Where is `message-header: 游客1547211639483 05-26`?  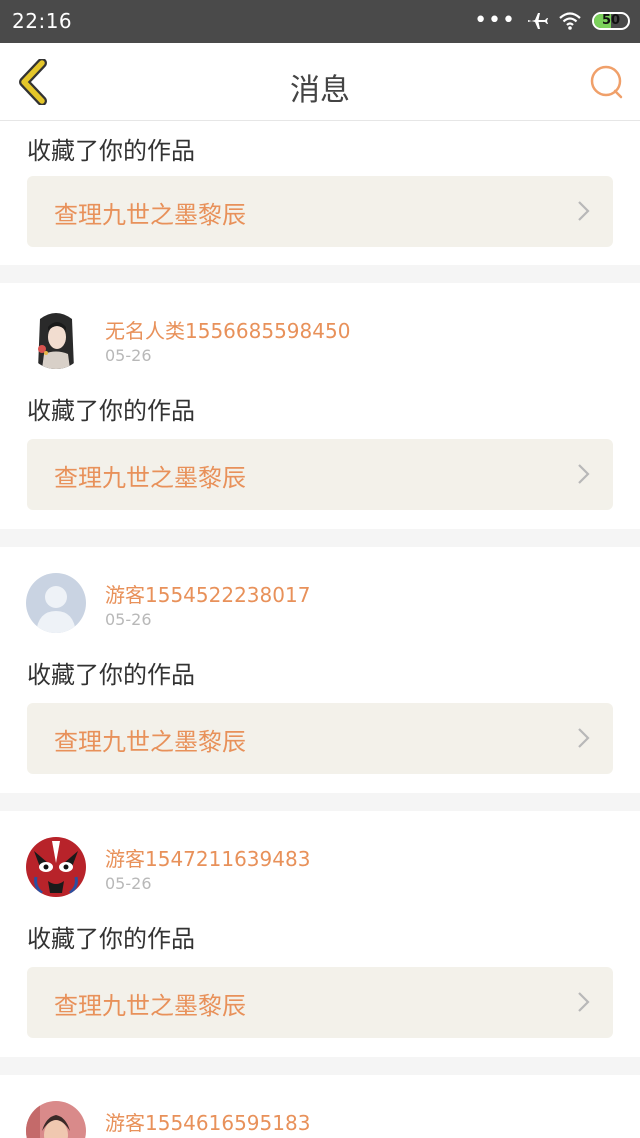
message-header: 游客1547211639483 05-26 is located at coordinates (306, 868).